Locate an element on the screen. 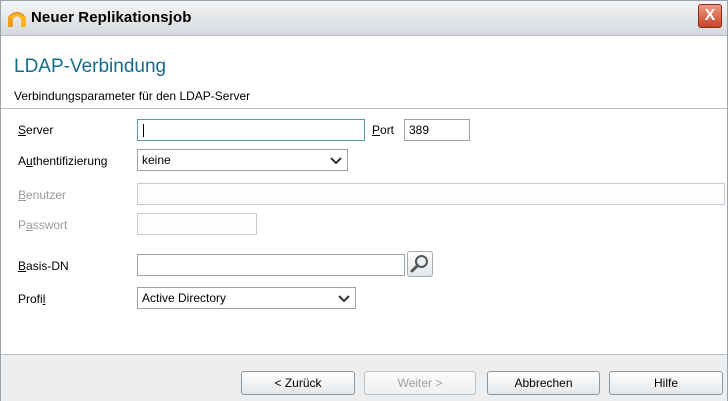 The height and width of the screenshot is (401, 728). basedn-label: Basis-DN is located at coordinates (43, 266).